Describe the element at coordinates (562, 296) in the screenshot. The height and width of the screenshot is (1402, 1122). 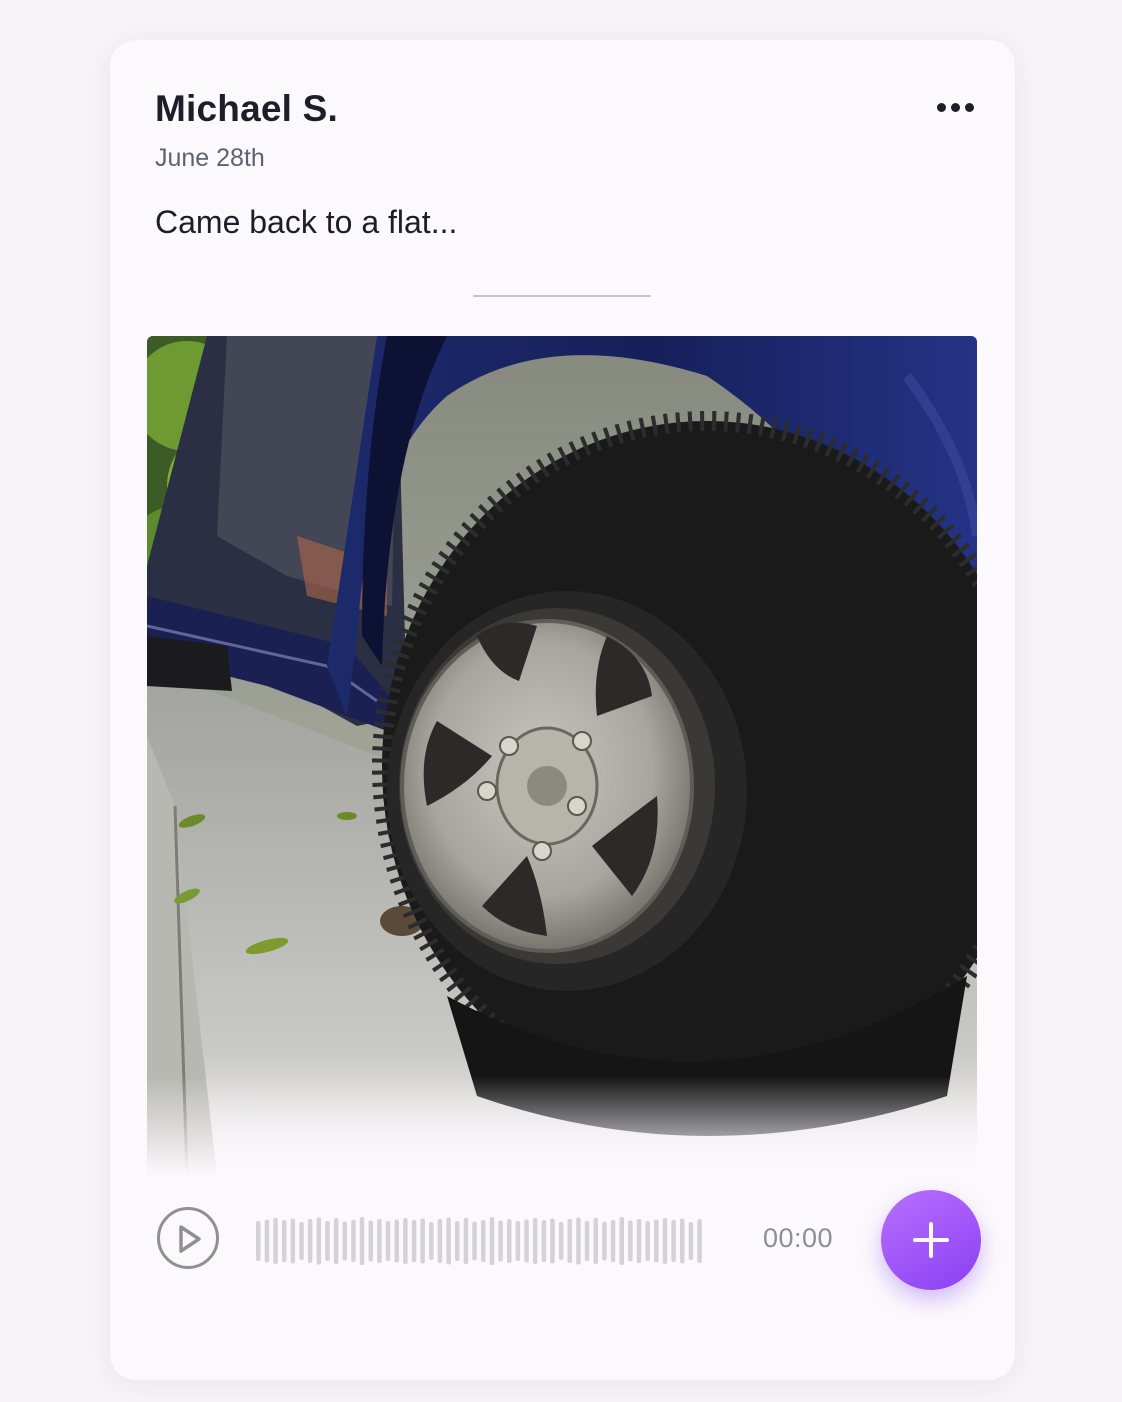
I see `divider` at that location.